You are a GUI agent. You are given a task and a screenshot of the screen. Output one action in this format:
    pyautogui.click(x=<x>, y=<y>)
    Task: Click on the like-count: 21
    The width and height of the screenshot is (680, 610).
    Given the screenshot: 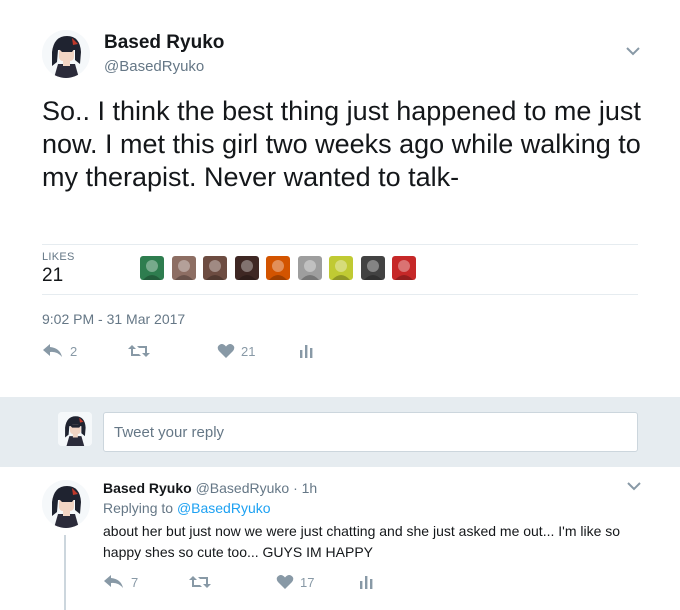 What is the action you would take?
    pyautogui.click(x=248, y=351)
    